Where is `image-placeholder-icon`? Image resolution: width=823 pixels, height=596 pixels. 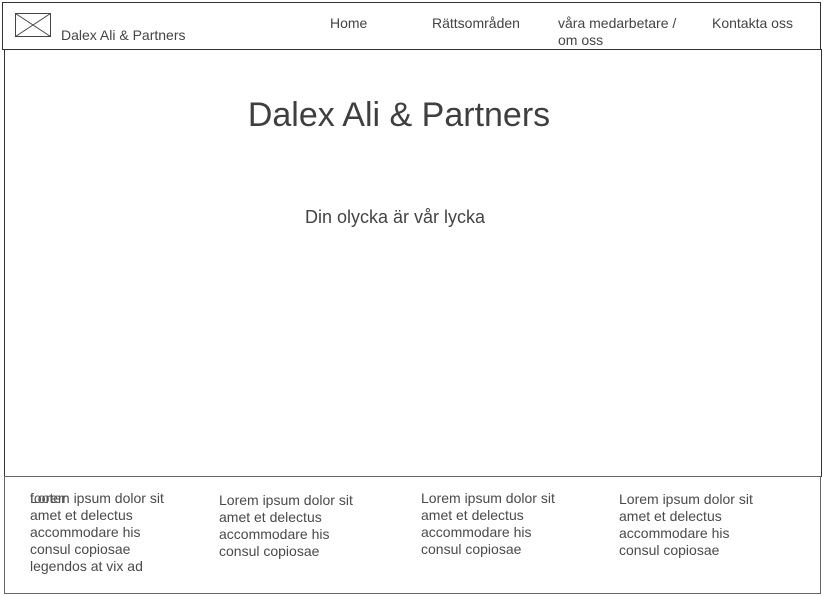
image-placeholder-icon is located at coordinates (33, 25).